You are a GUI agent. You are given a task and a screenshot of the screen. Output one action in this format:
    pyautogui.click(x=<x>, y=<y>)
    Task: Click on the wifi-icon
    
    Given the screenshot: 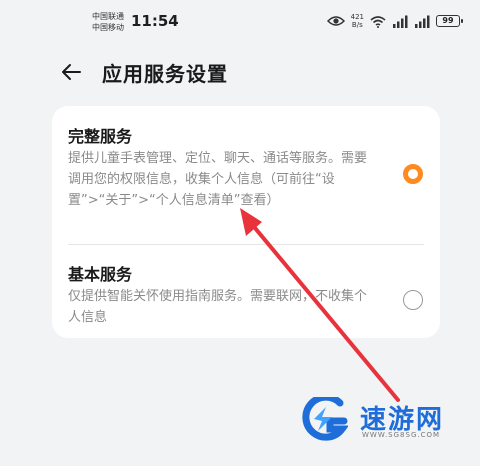 What is the action you would take?
    pyautogui.click(x=378, y=21)
    